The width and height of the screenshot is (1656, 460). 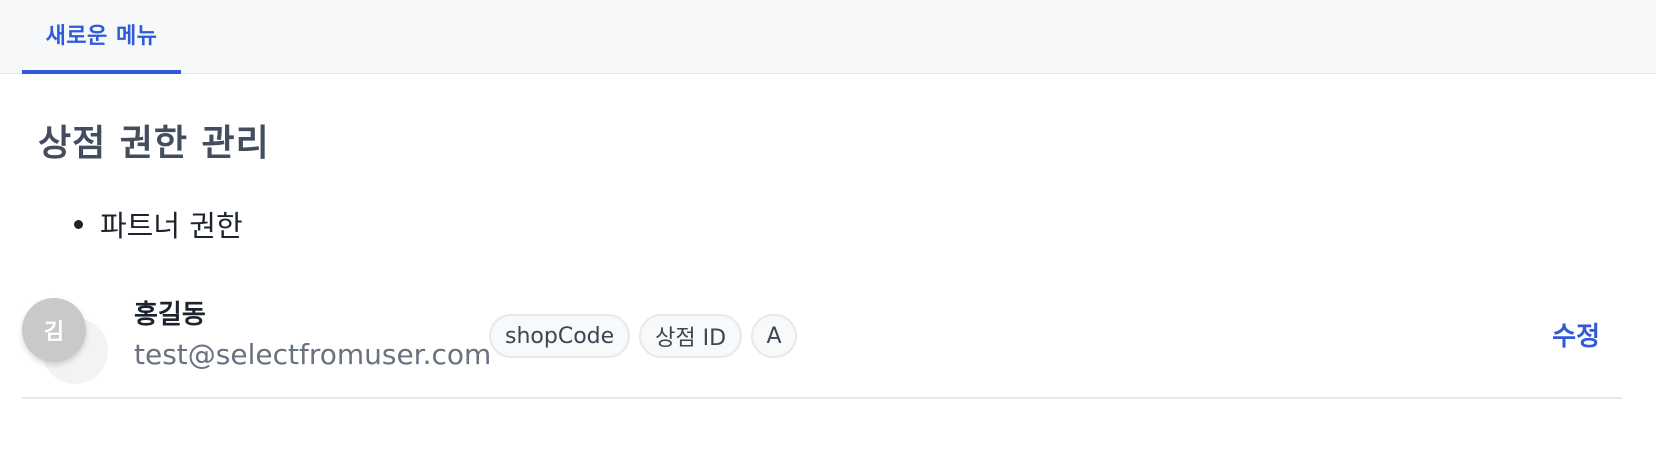 I want to click on avatar: 김, so click(x=54, y=330).